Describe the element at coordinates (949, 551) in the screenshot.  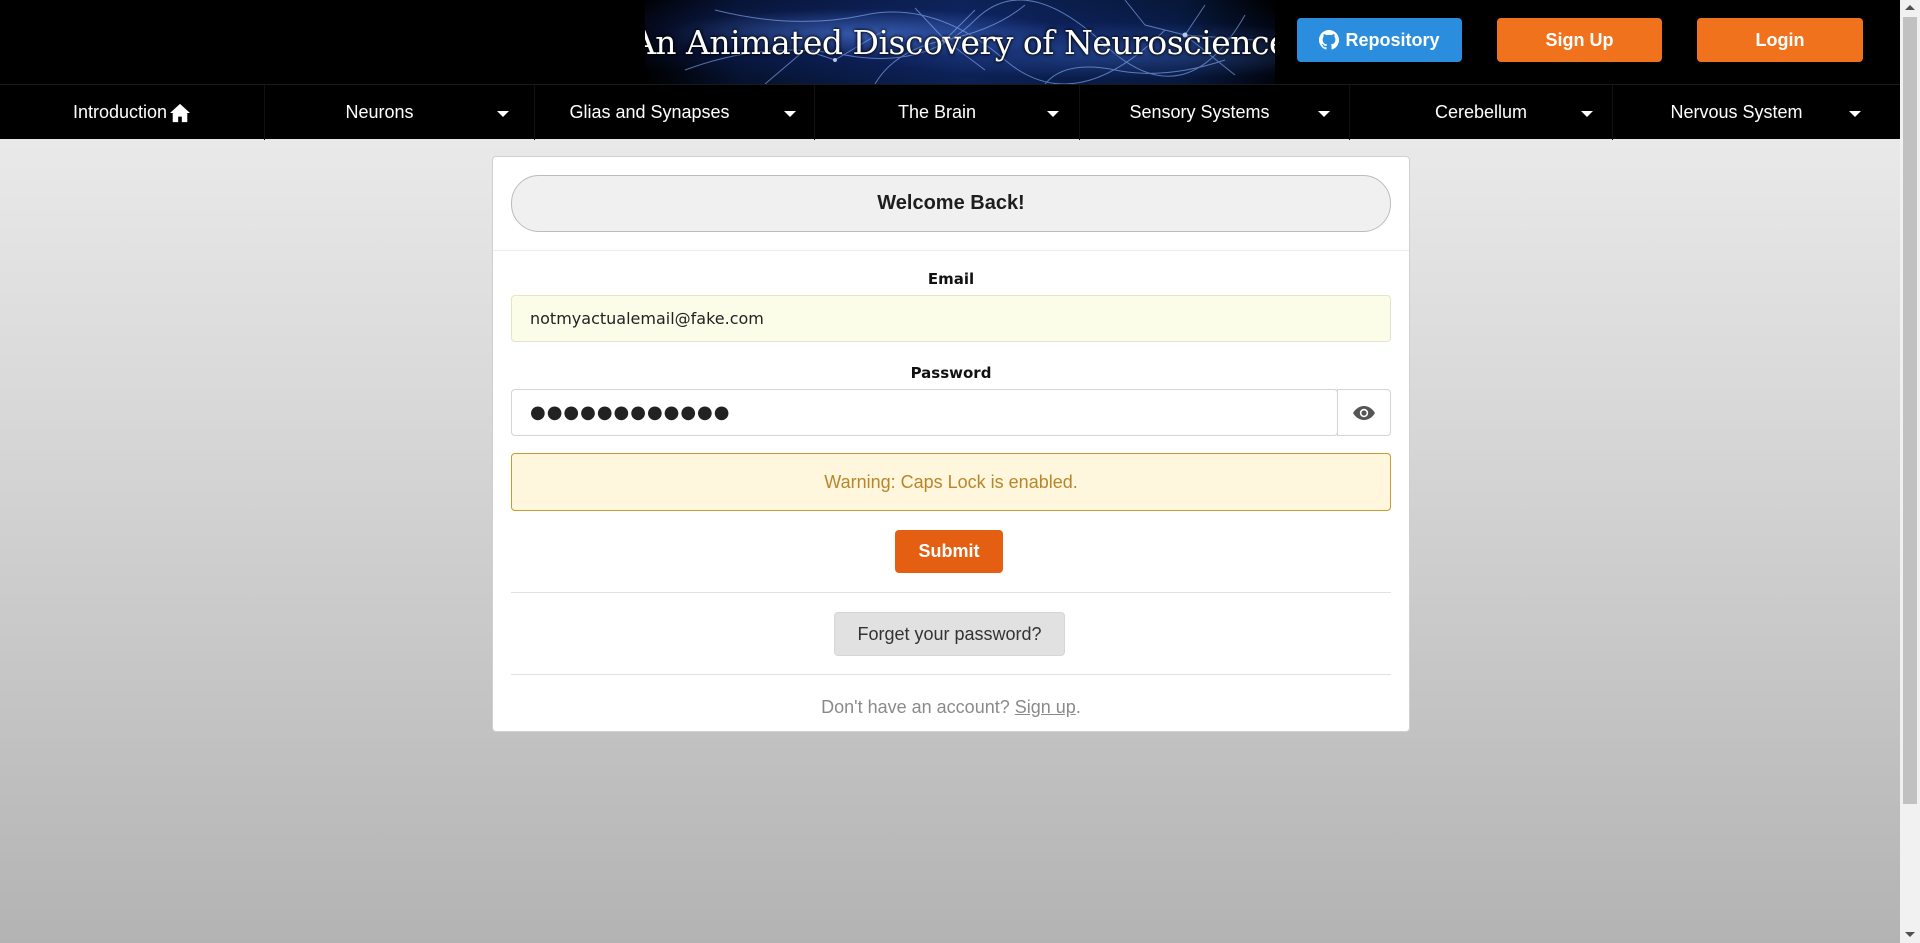
I see `submit-button: Submit` at that location.